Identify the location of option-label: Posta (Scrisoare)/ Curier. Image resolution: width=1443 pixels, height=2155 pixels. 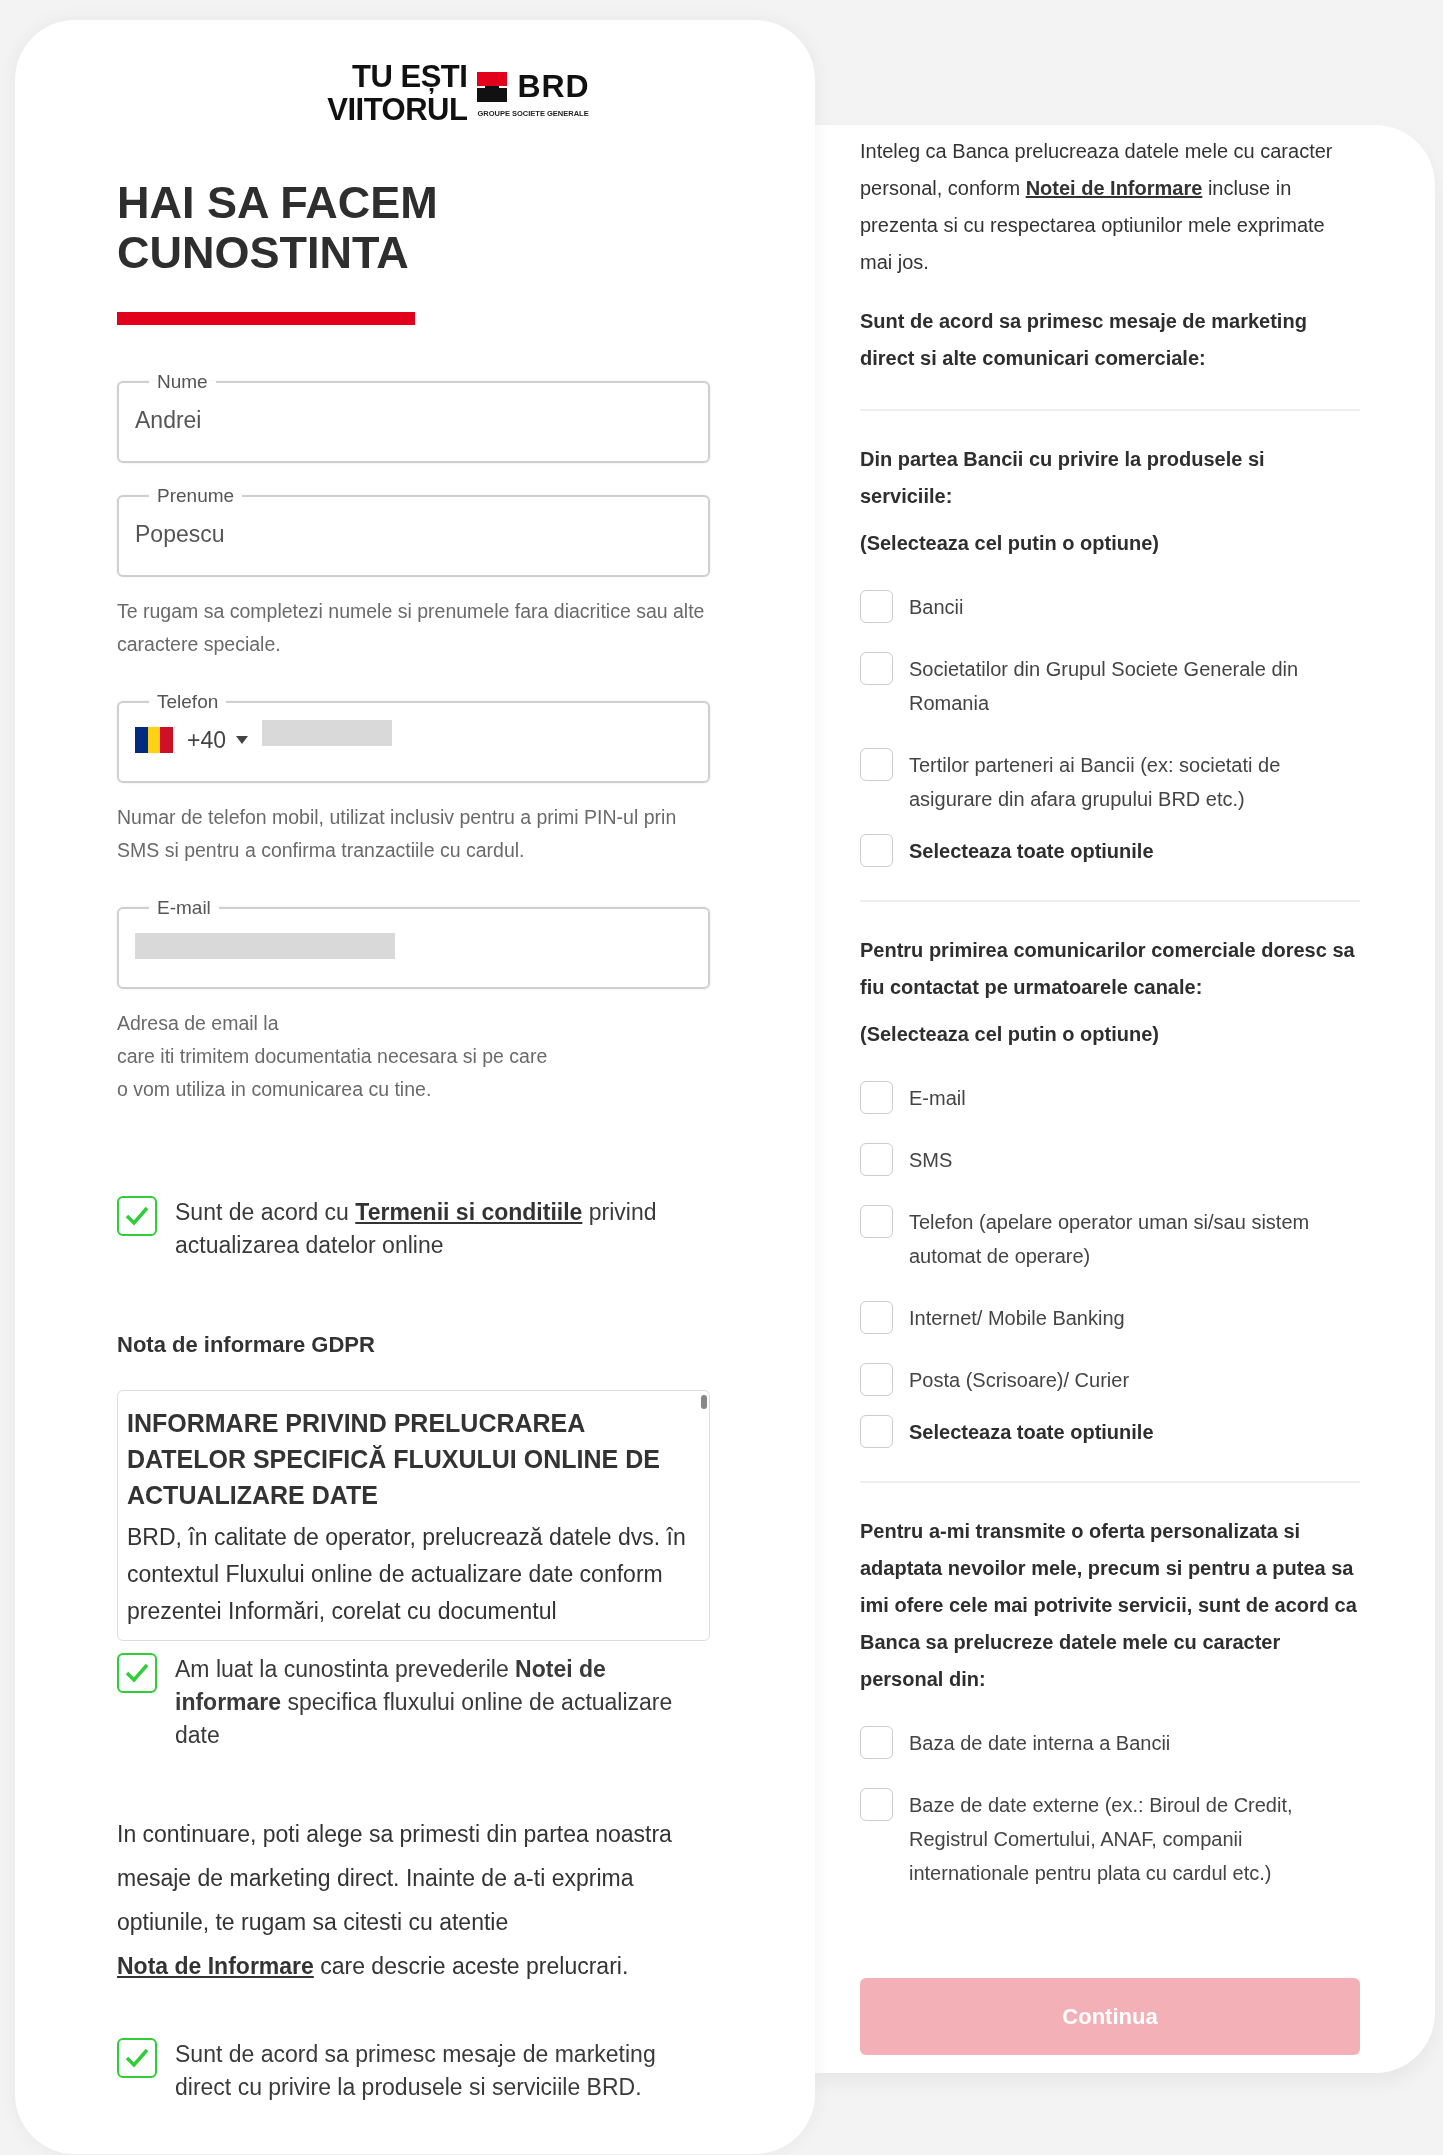
(1019, 1380).